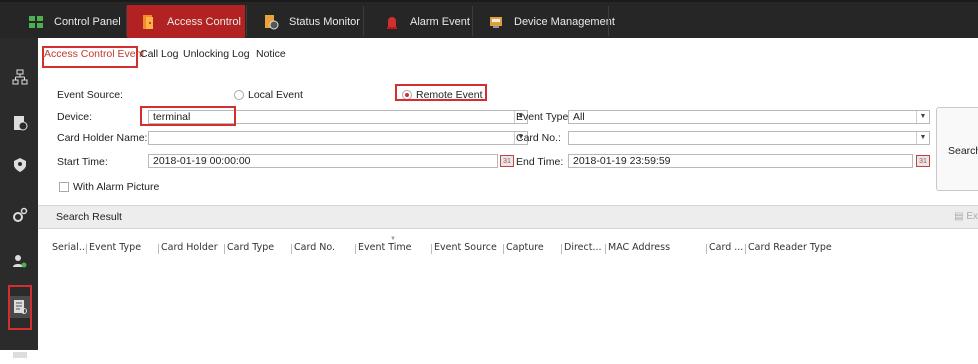  Describe the element at coordinates (540, 162) in the screenshot. I see `end-time-label: End Time:` at that location.